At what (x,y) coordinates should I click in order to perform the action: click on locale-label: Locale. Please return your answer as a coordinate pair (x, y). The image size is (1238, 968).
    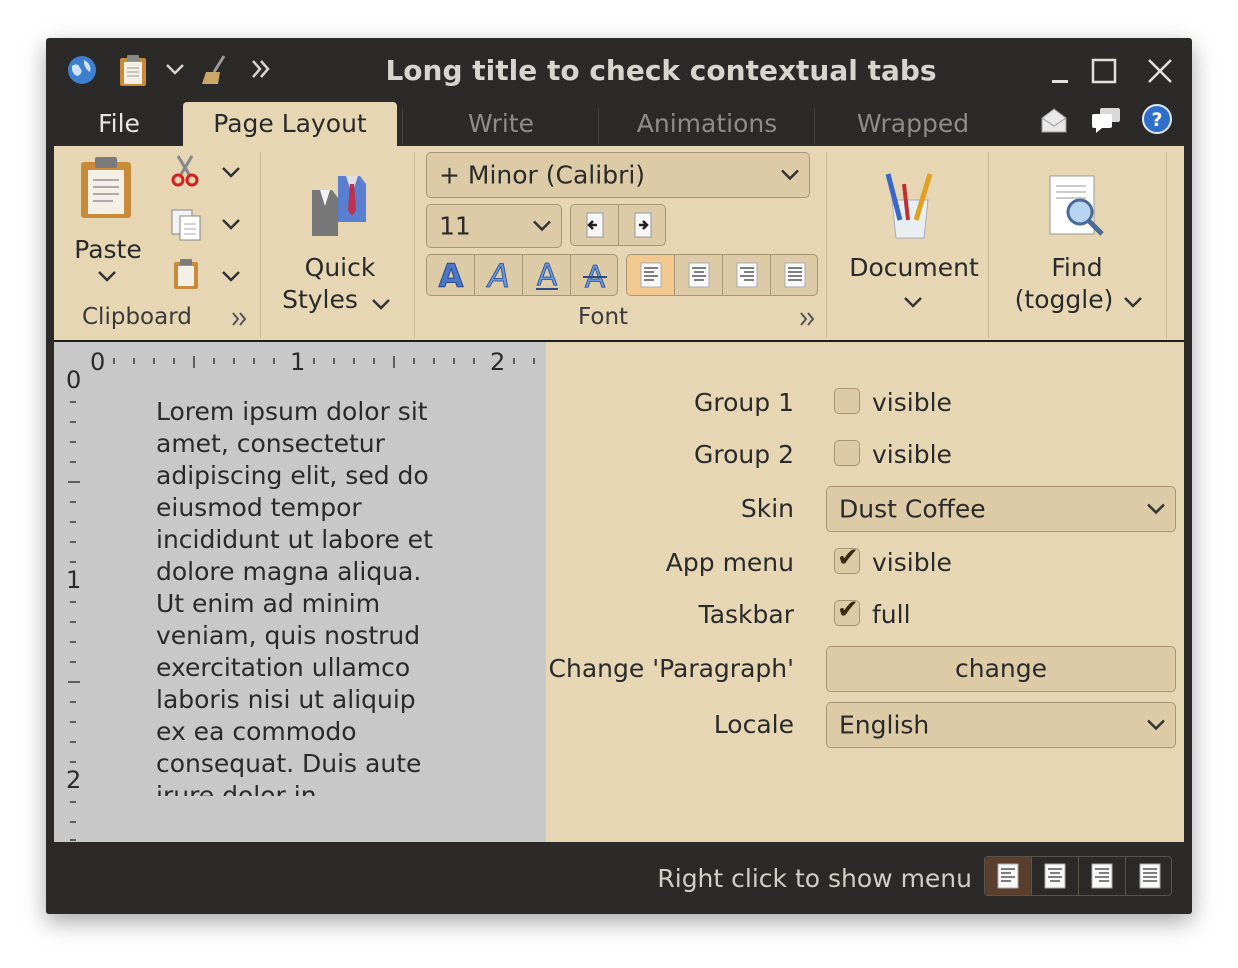
    Looking at the image, I should click on (753, 724).